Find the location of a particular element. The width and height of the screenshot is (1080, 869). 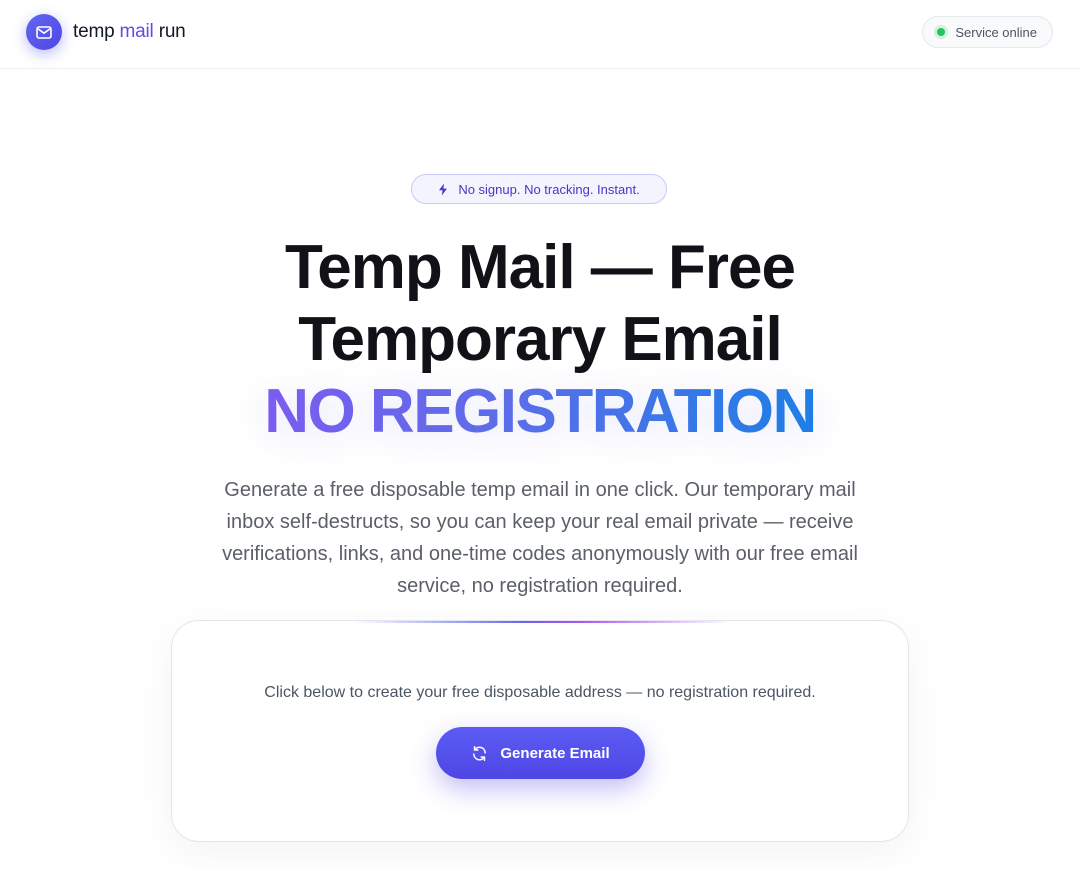

title-highlight: NO REGISTRATION is located at coordinates (540, 411).